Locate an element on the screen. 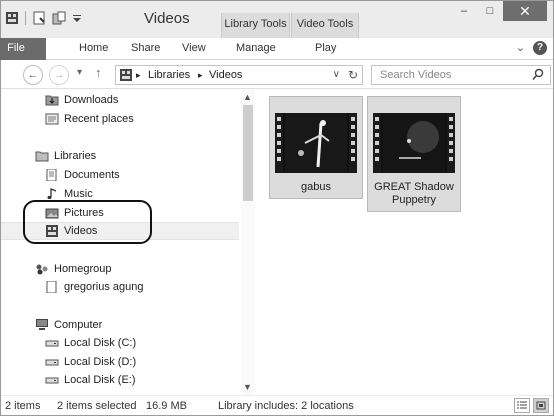  view-switcher is located at coordinates (531, 405).